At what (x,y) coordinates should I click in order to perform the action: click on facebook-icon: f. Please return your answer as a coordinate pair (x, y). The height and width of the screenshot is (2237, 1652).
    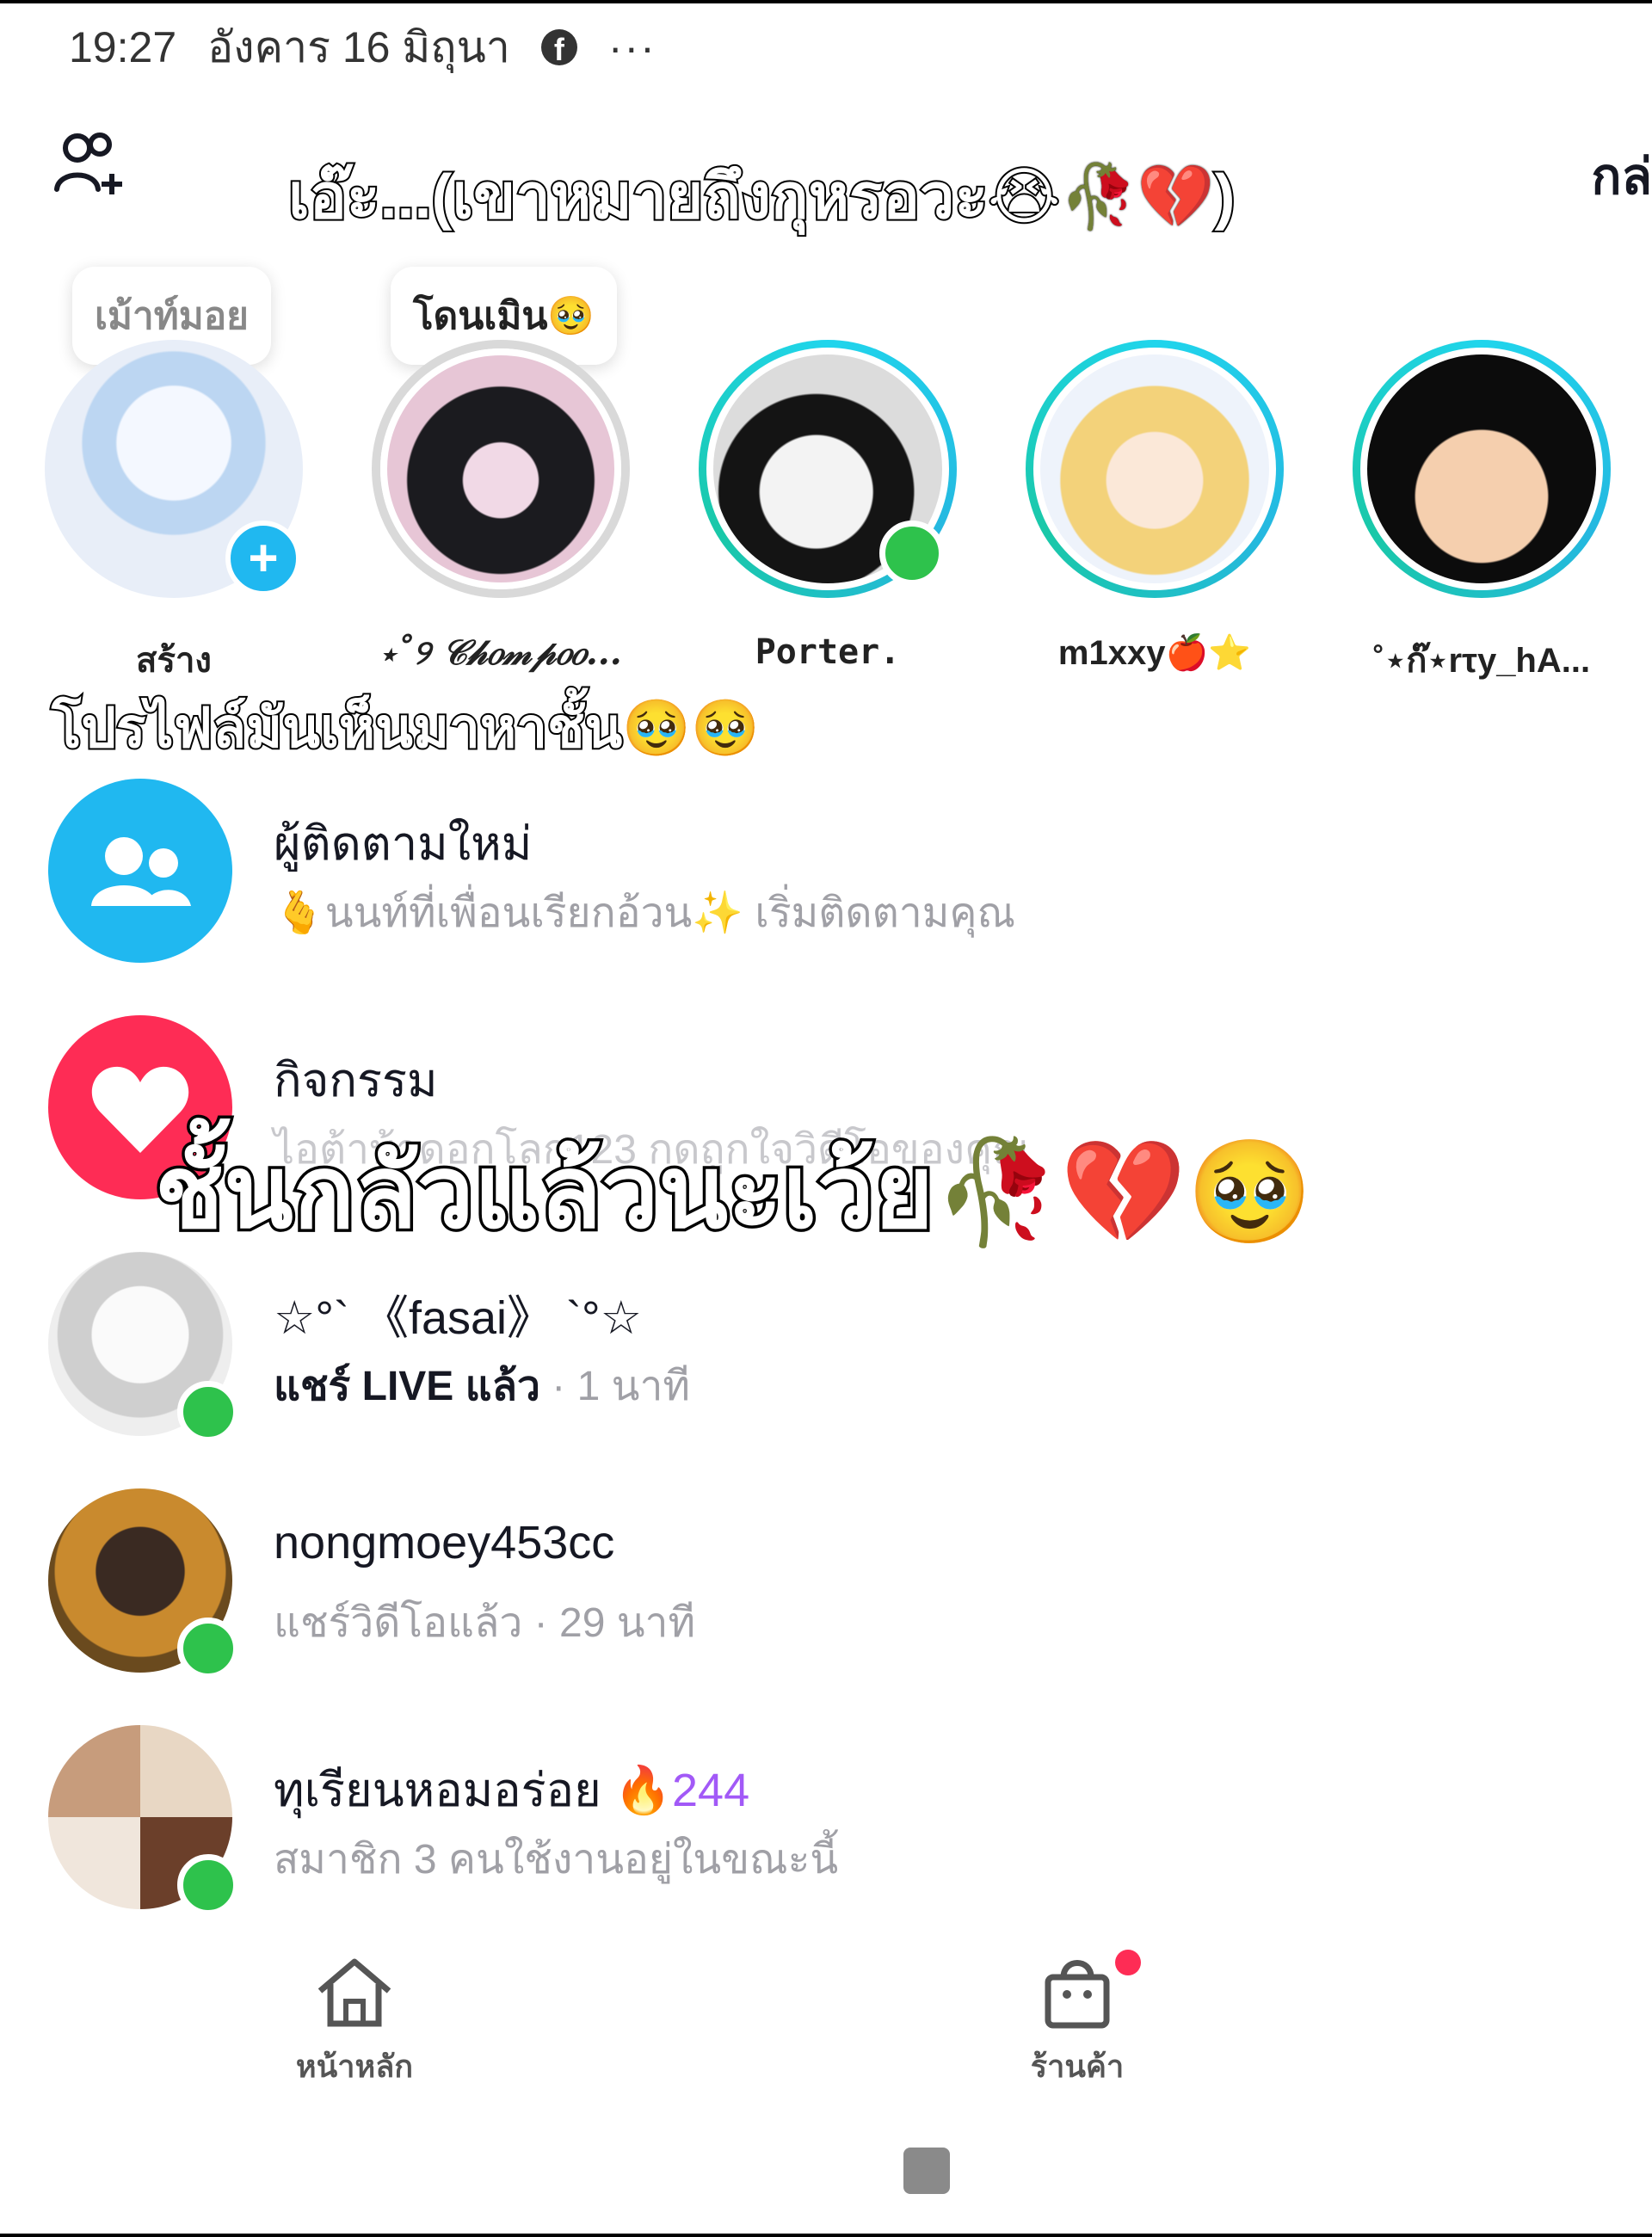
    Looking at the image, I should click on (558, 47).